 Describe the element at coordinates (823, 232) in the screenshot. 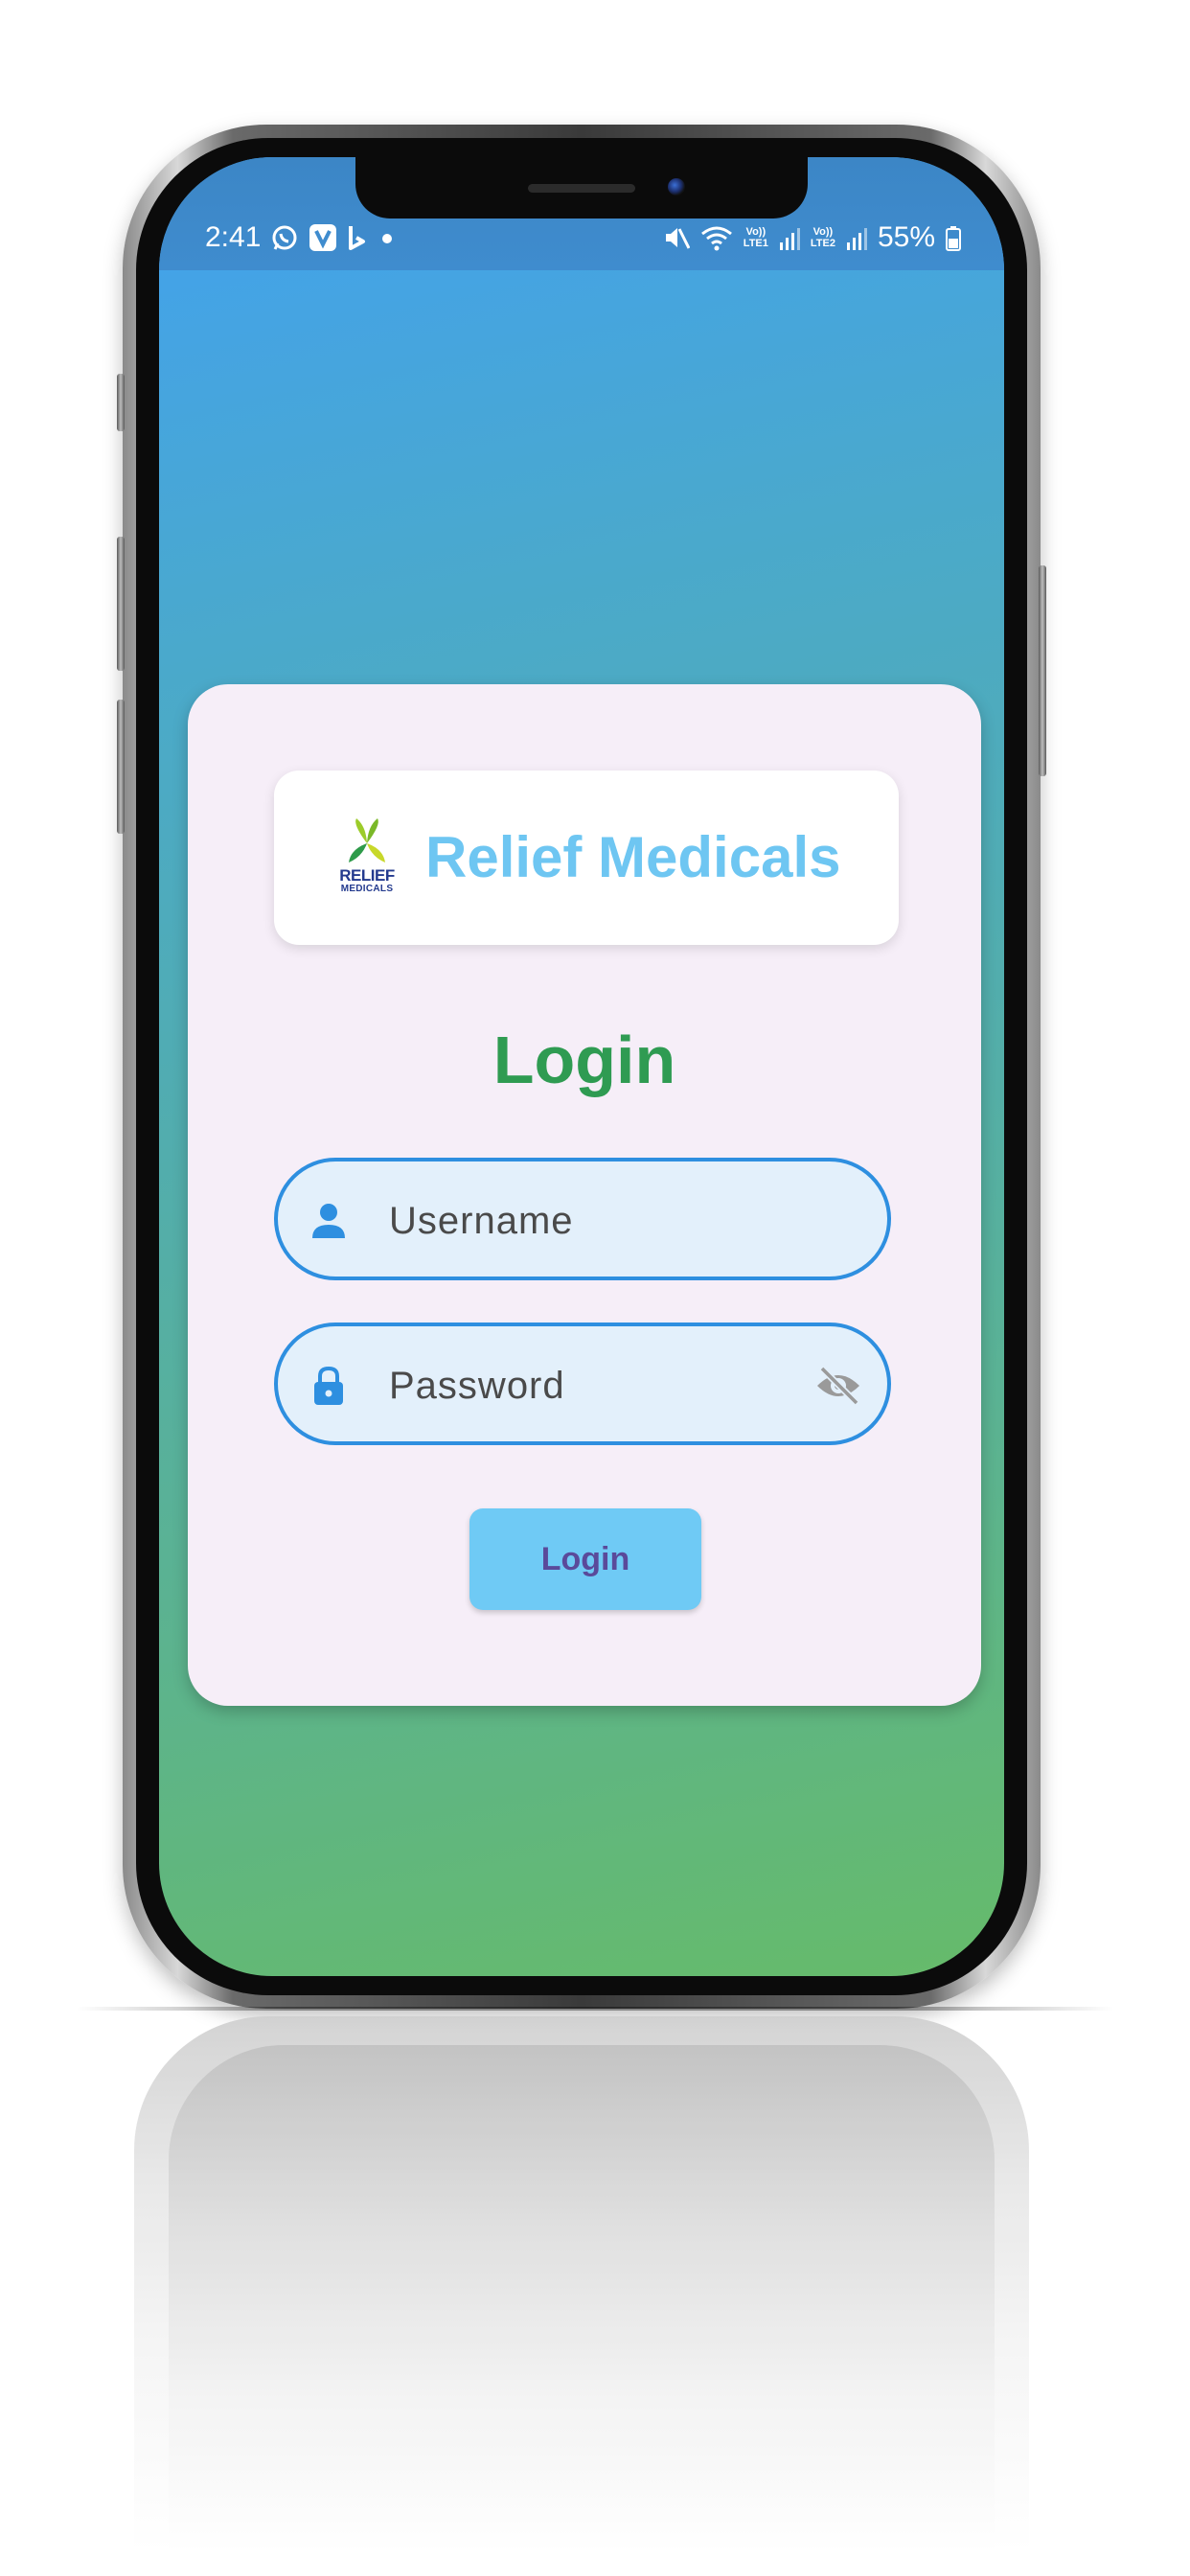

I see `network-2-volte: Vo))` at that location.